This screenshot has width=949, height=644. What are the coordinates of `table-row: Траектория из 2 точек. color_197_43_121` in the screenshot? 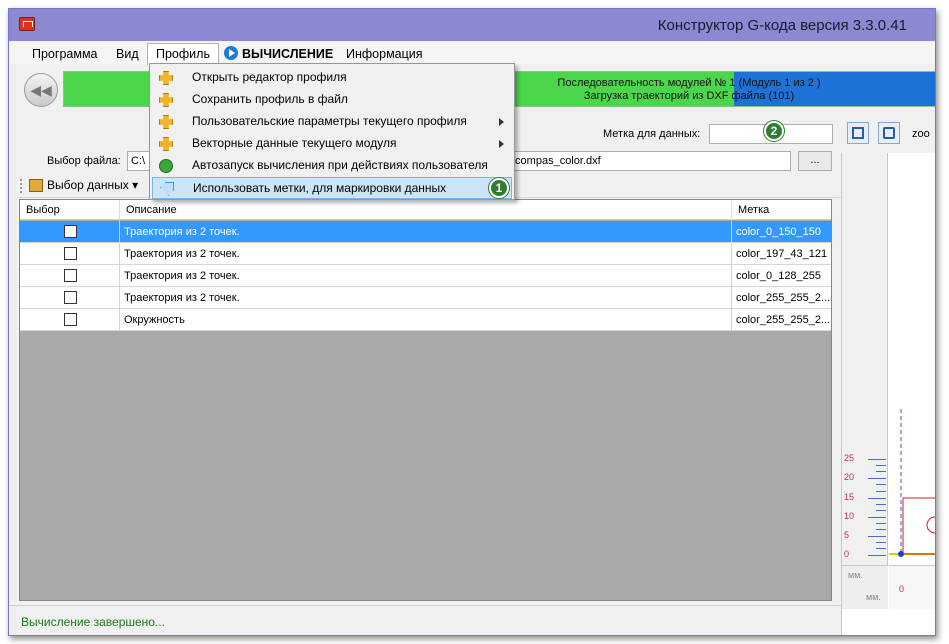 It's located at (425, 254).